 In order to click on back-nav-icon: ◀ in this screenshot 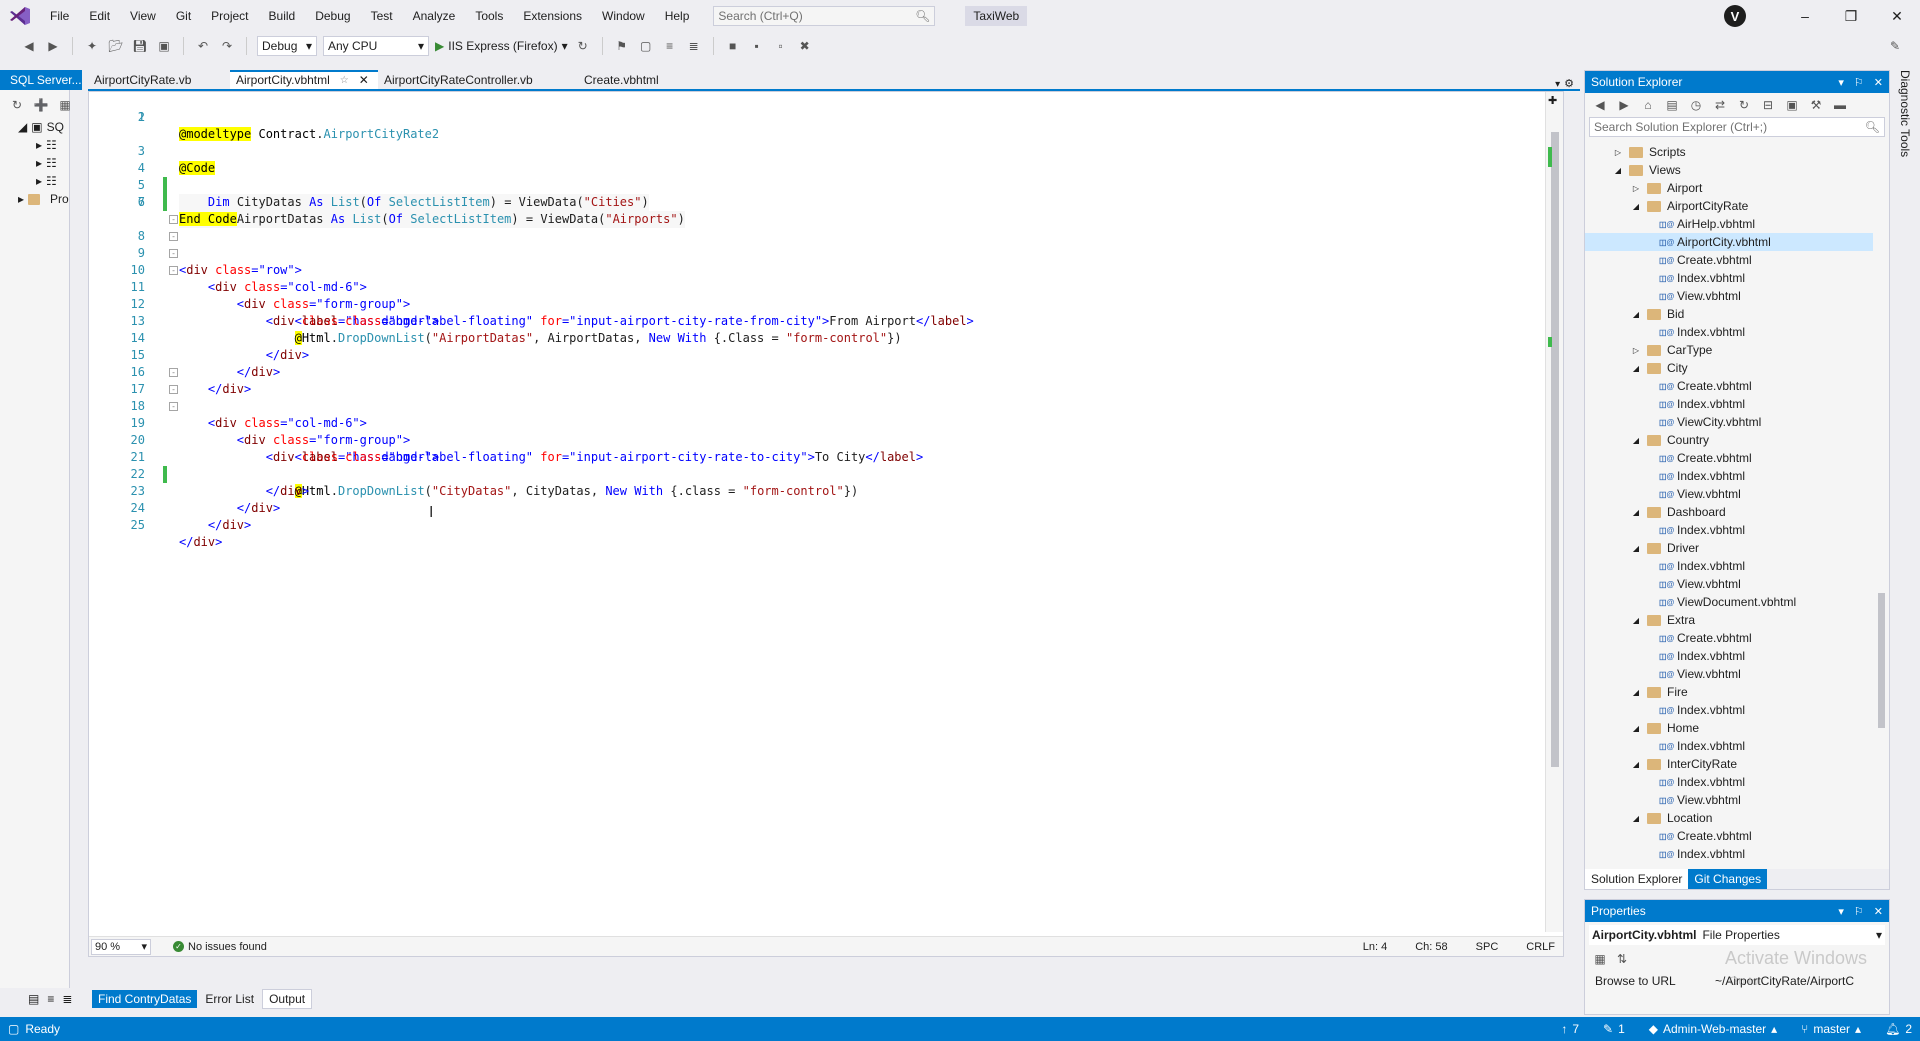, I will do `click(29, 46)`.